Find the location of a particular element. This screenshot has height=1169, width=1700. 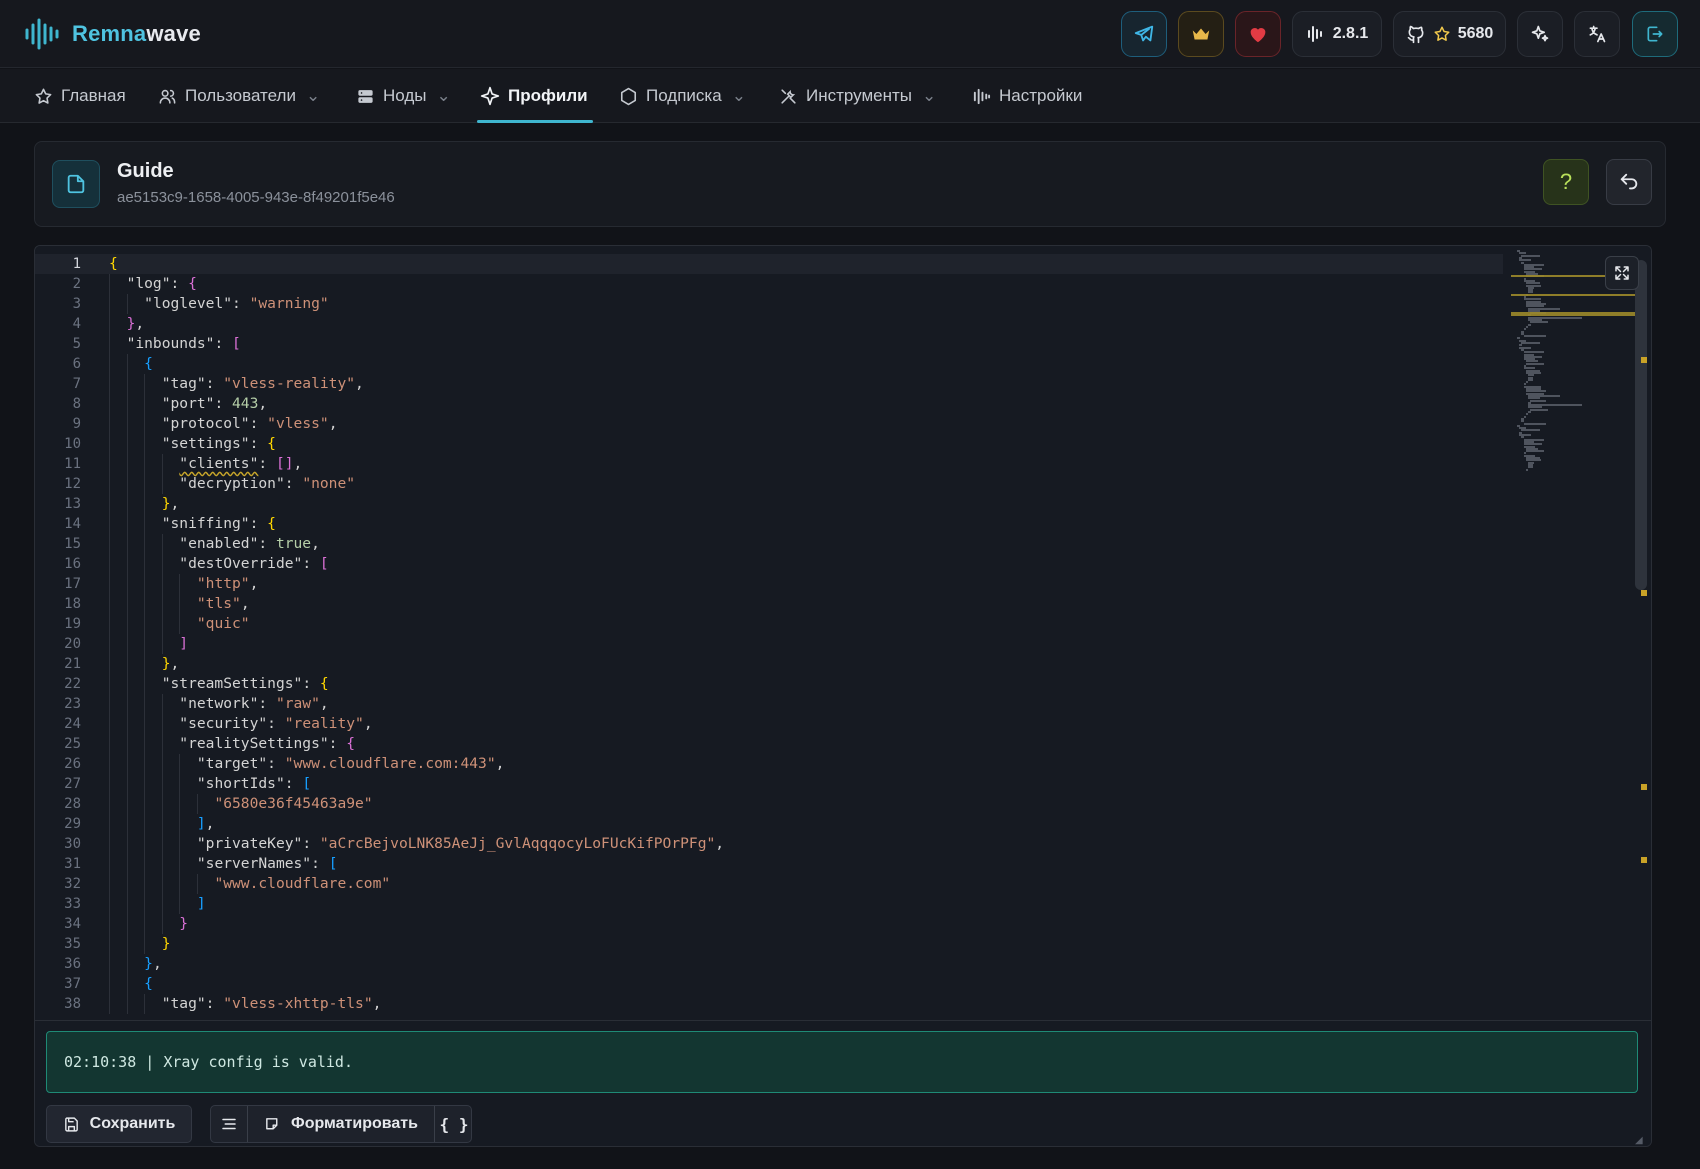

language-button is located at coordinates (1597, 34).